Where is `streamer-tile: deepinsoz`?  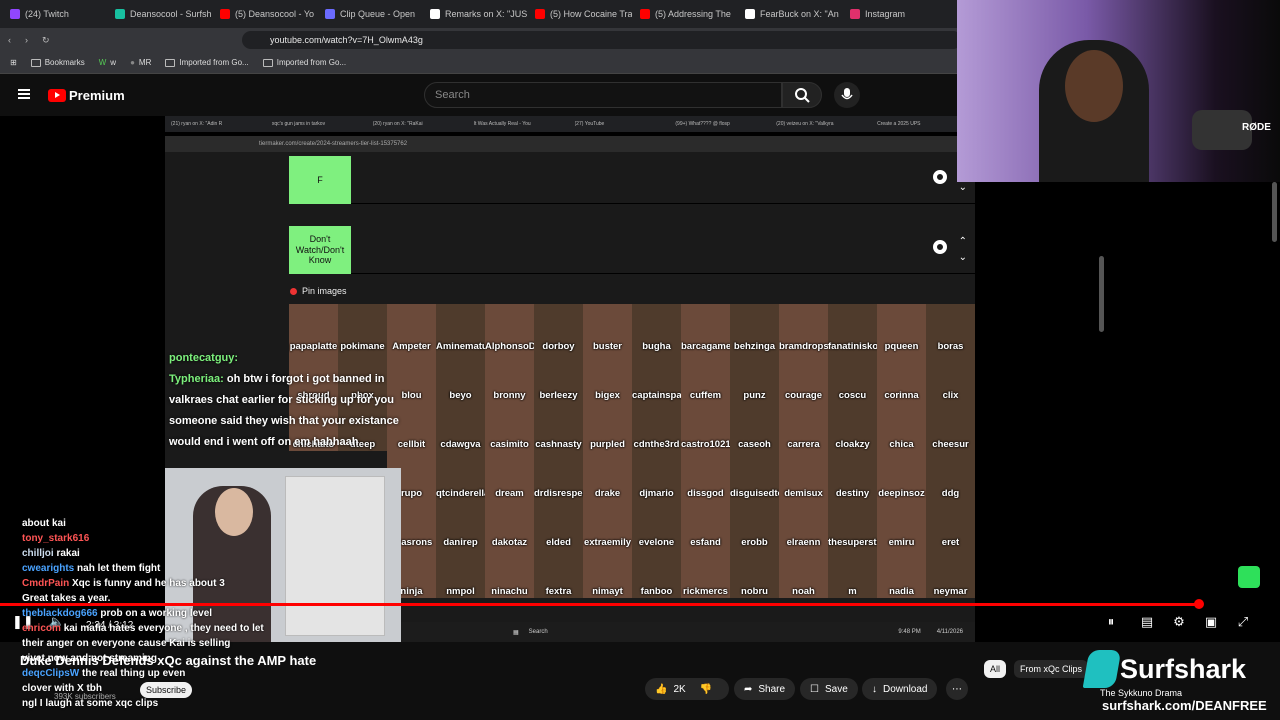
streamer-tile: deepinsoz is located at coordinates (901, 475).